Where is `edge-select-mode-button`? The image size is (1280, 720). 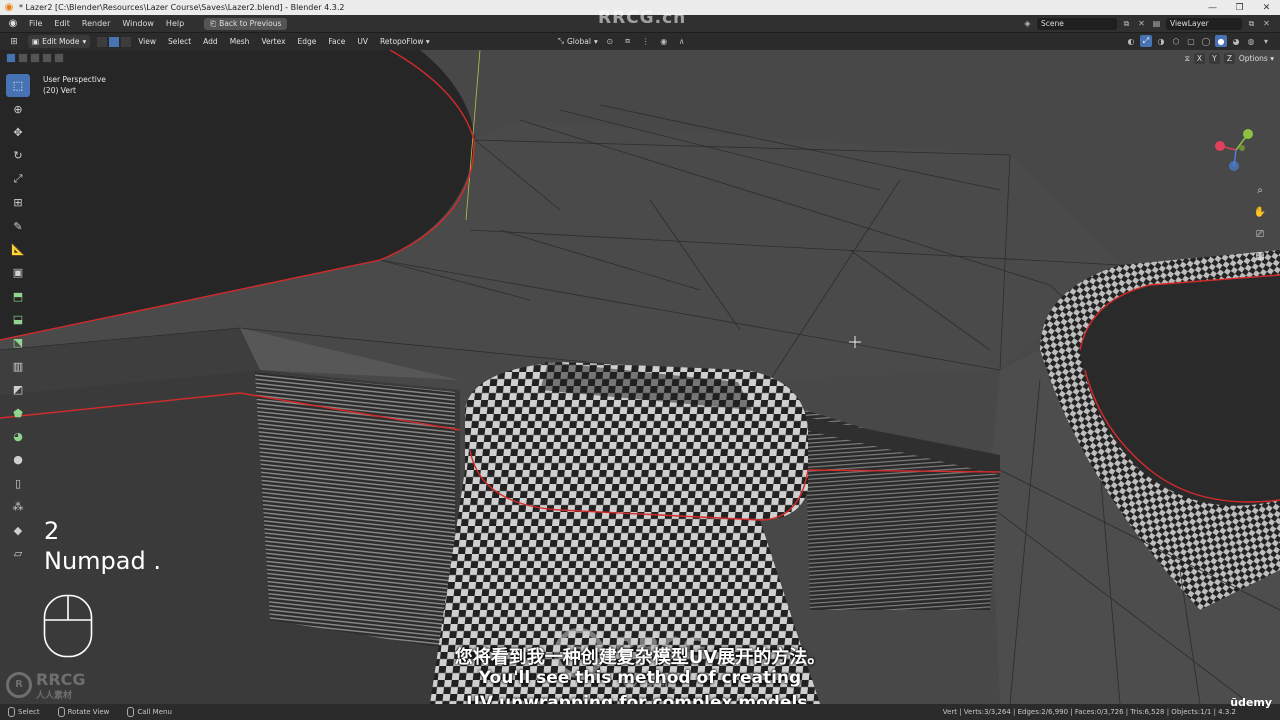 edge-select-mode-button is located at coordinates (114, 41).